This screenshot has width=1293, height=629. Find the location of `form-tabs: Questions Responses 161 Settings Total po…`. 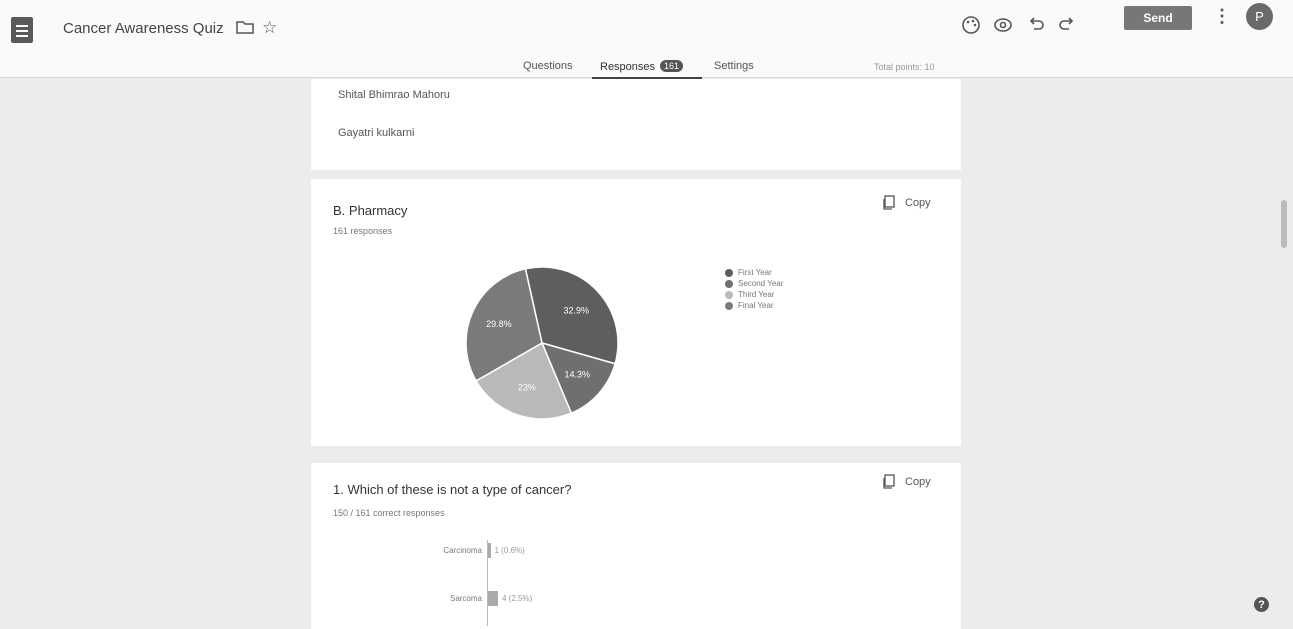

form-tabs: Questions Responses 161 Settings Total po… is located at coordinates (646, 68).